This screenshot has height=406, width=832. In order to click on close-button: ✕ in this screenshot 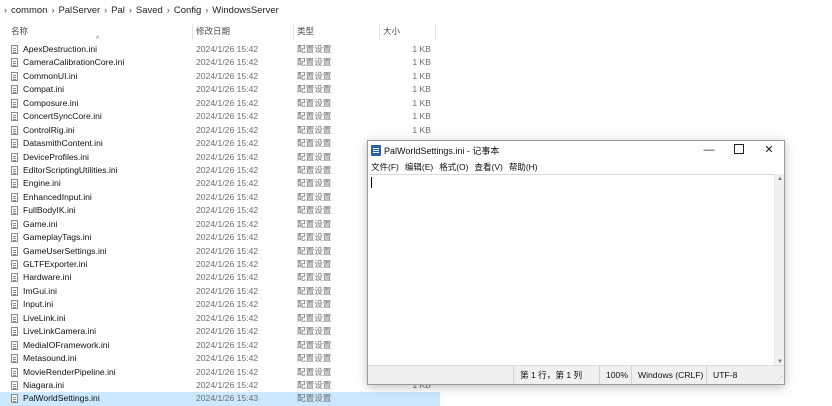, I will do `click(769, 150)`.